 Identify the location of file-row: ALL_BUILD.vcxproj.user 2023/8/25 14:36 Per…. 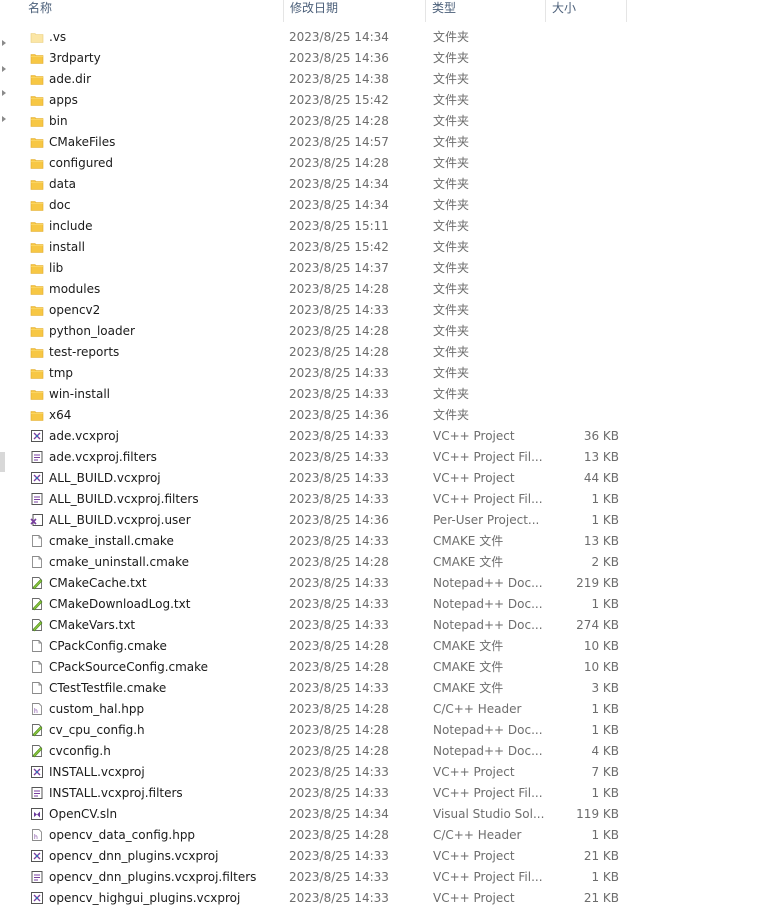
(380, 520).